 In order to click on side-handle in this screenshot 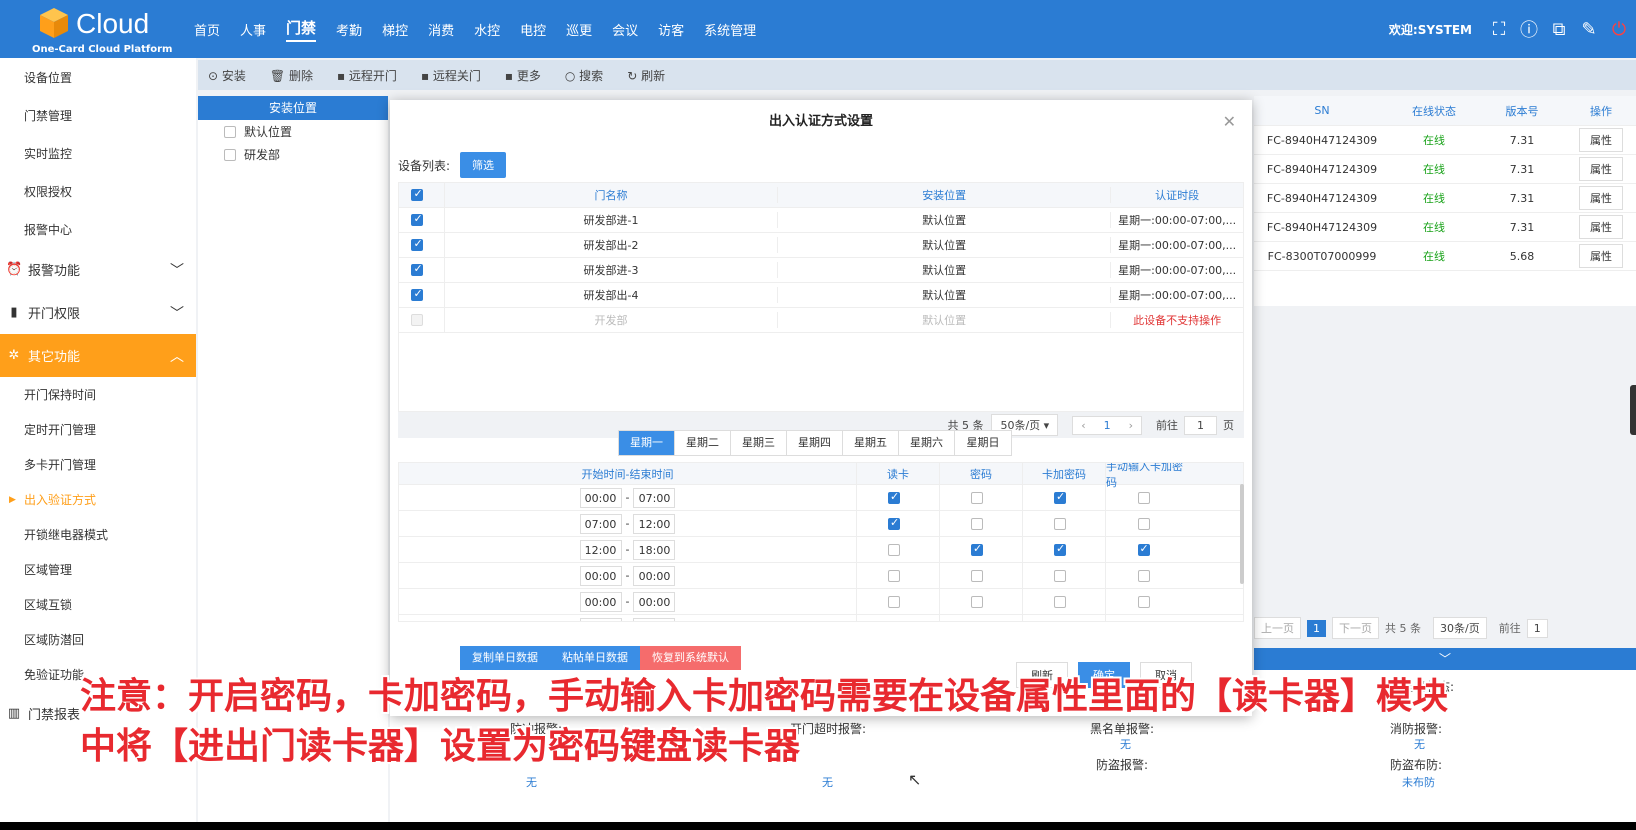, I will do `click(1633, 410)`.